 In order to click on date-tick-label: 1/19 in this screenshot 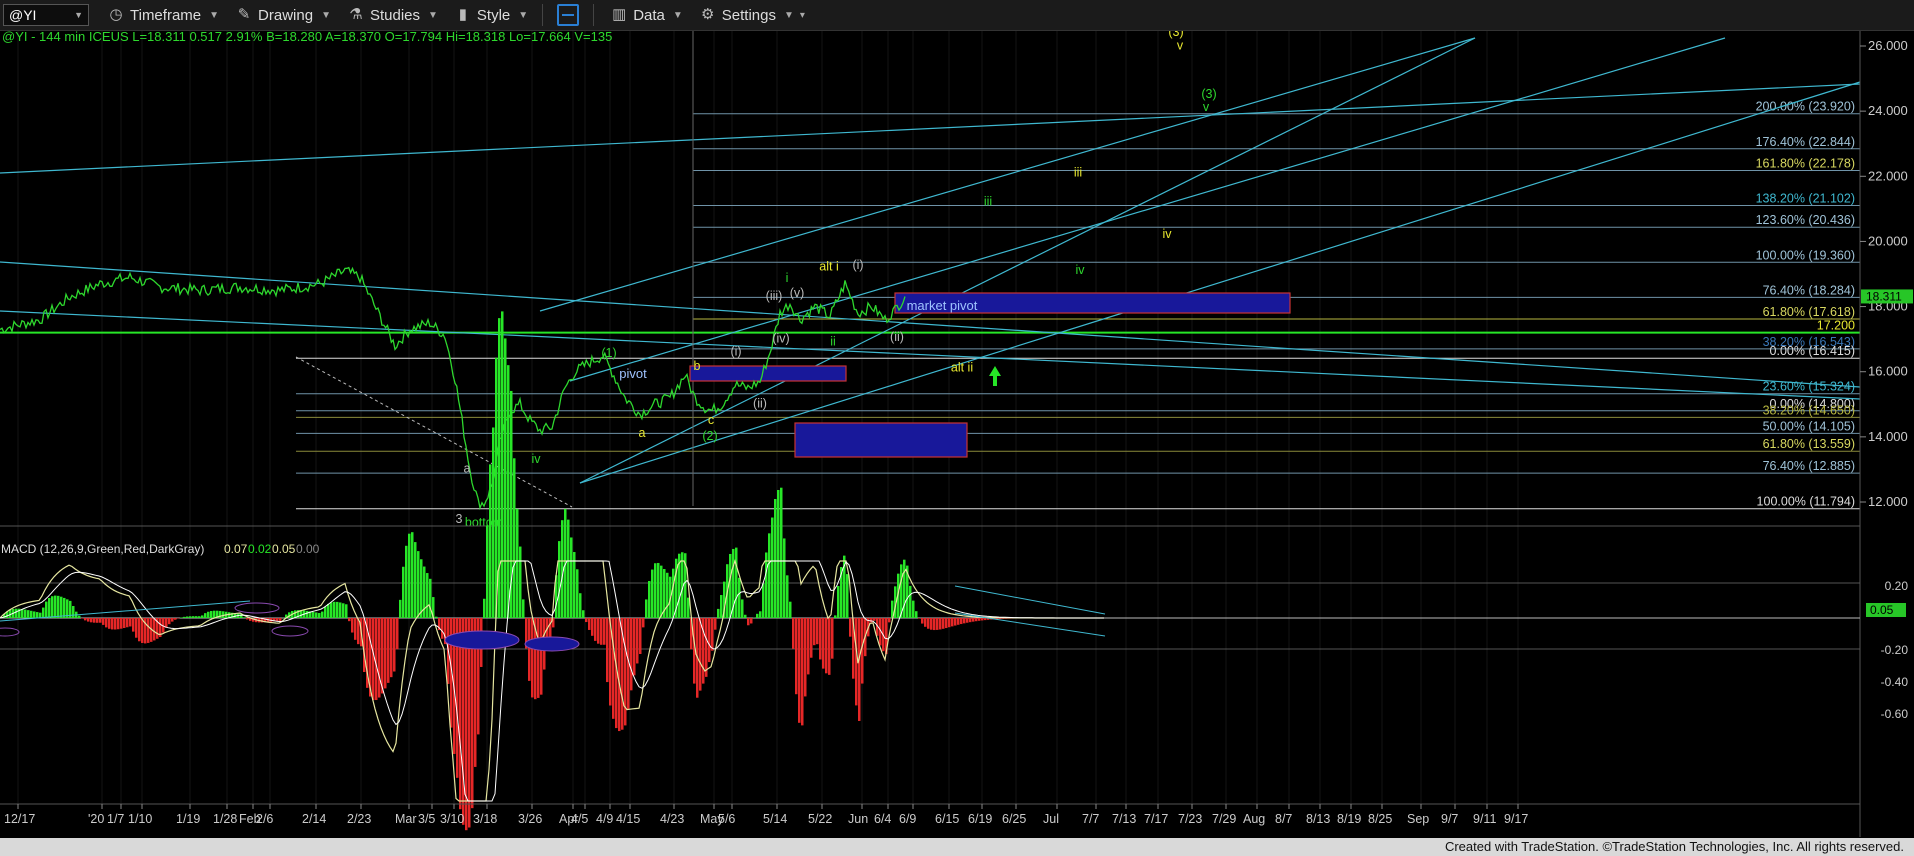, I will do `click(188, 819)`.